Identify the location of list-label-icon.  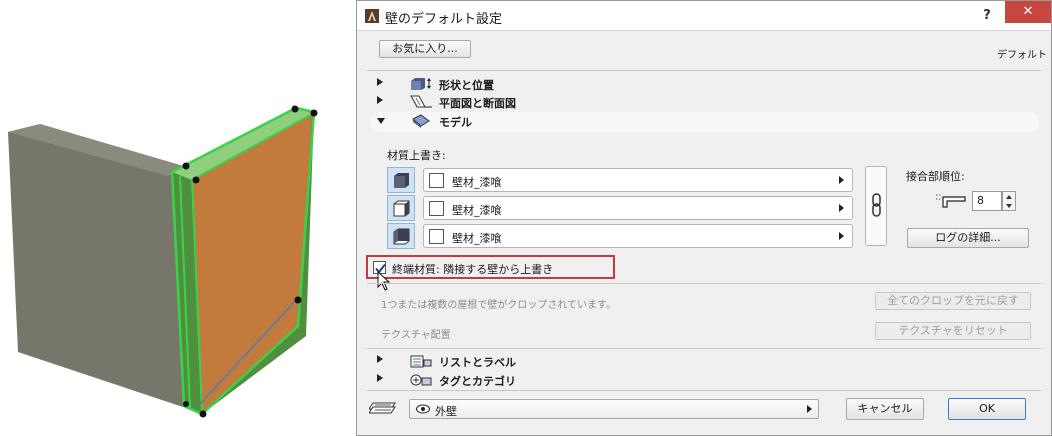
(421, 361).